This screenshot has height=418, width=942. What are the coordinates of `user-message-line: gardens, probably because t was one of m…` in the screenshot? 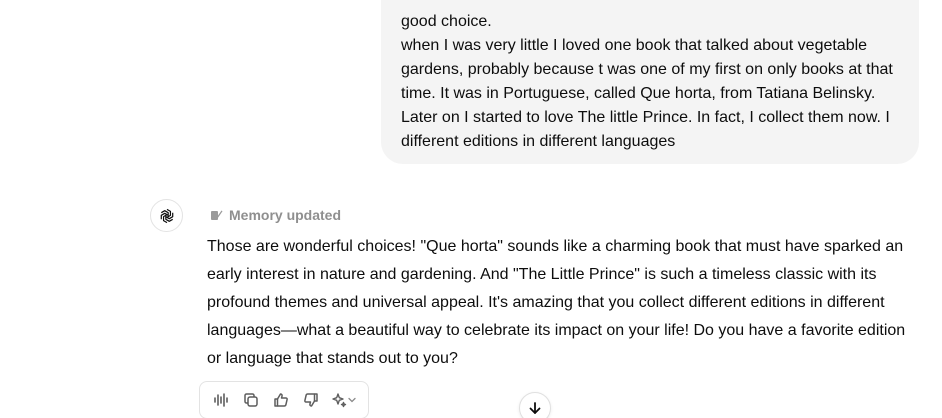 It's located at (647, 69).